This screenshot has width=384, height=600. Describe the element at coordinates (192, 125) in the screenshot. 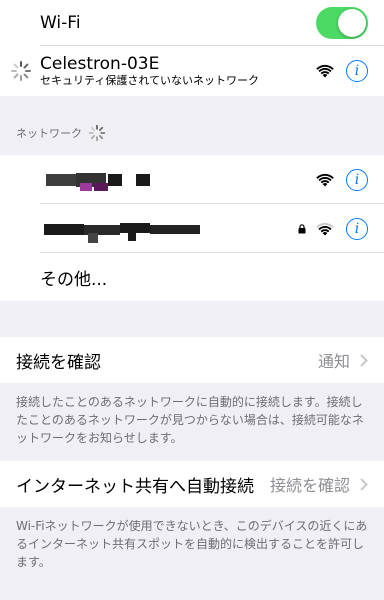

I see `networks-section-header: ネットワーク` at that location.